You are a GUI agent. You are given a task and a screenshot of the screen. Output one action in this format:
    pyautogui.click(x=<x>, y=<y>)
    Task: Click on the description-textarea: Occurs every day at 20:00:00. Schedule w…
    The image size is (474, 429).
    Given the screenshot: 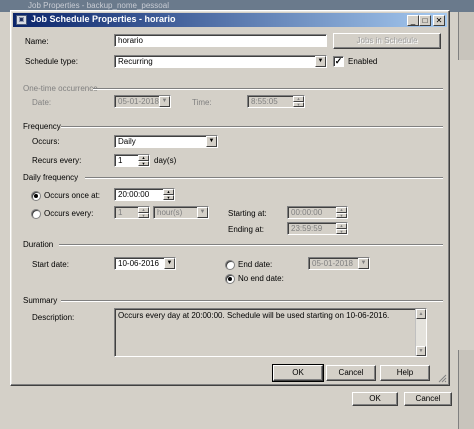 What is the action you would take?
    pyautogui.click(x=270, y=332)
    